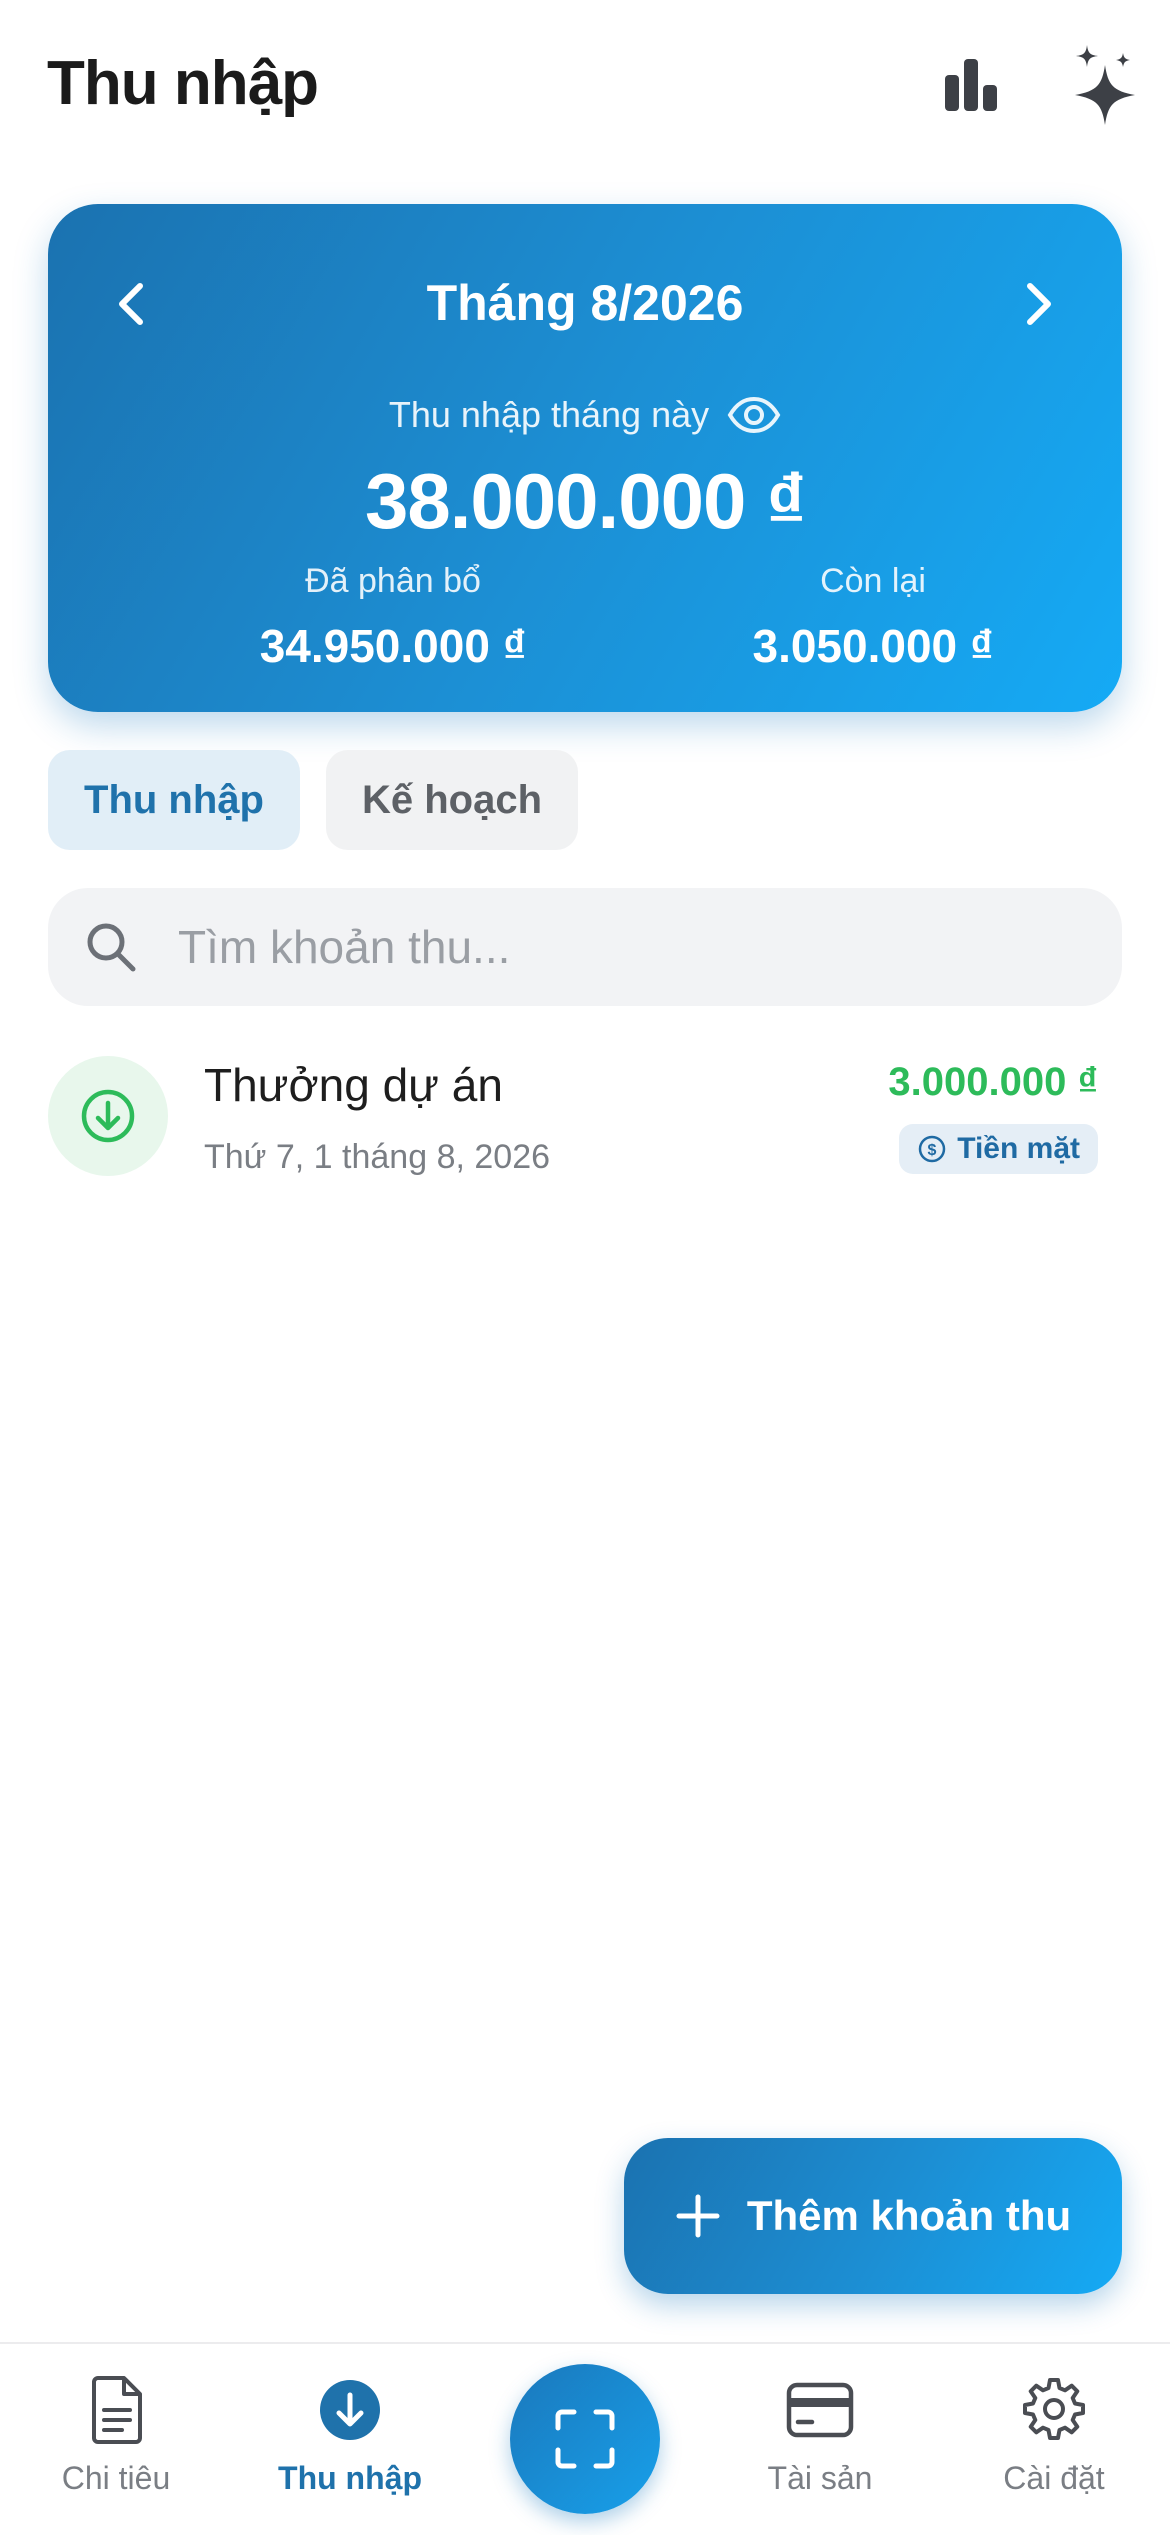  Describe the element at coordinates (350, 2449) in the screenshot. I see `nav-item-income: Thu nhập` at that location.